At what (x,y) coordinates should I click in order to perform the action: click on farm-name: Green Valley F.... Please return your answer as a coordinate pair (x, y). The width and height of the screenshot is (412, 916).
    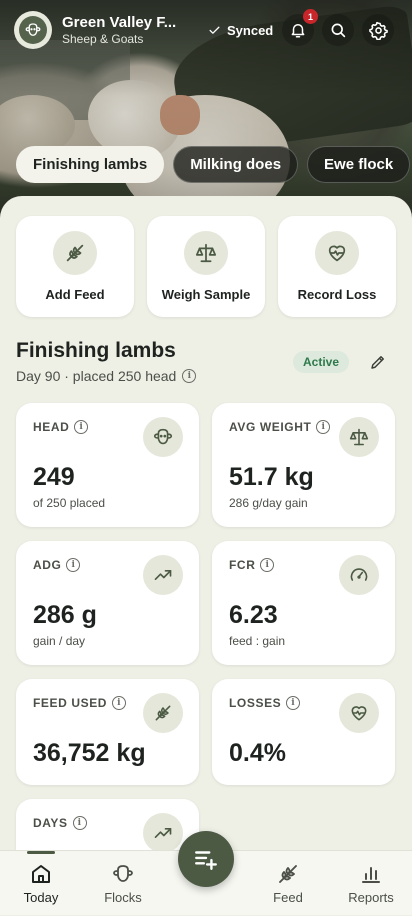
    Looking at the image, I should click on (122, 22).